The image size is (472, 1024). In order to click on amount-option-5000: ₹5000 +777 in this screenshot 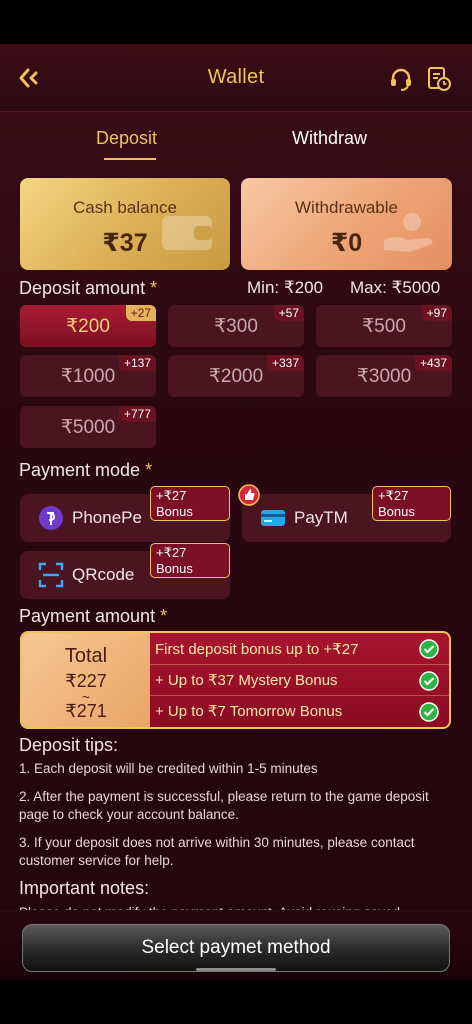, I will do `click(88, 427)`.